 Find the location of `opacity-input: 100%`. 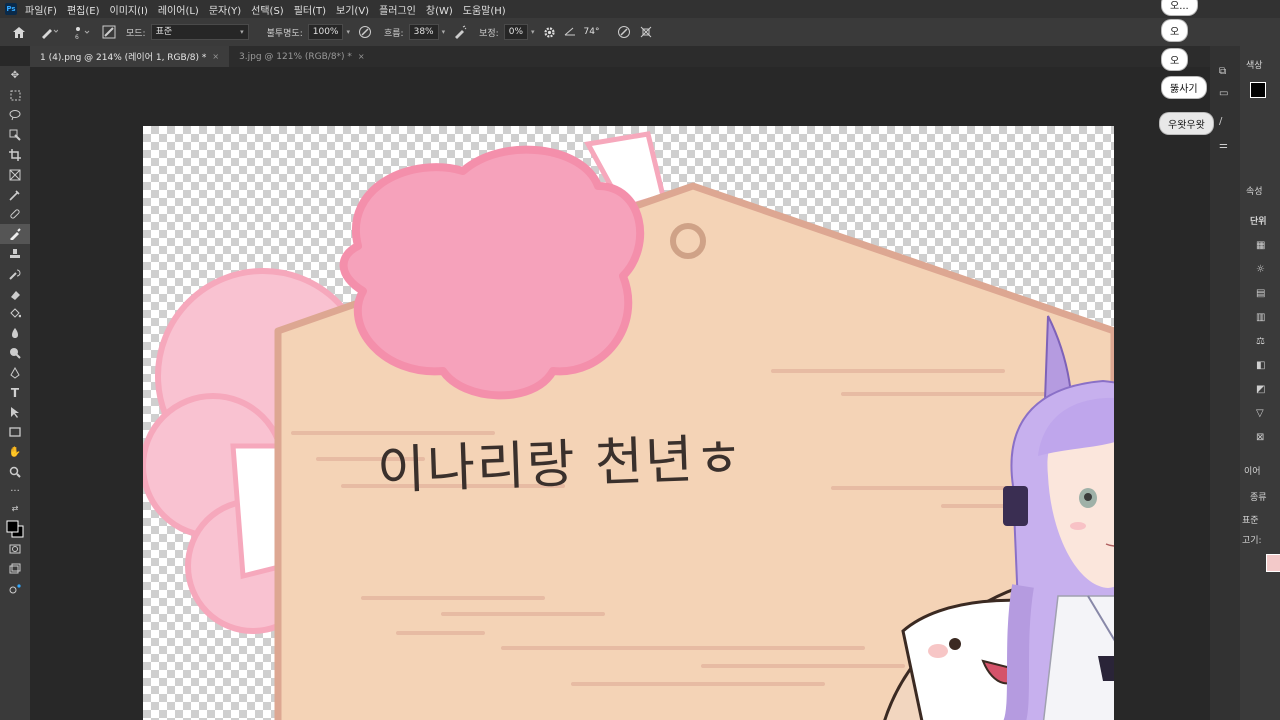

opacity-input: 100% is located at coordinates (325, 32).